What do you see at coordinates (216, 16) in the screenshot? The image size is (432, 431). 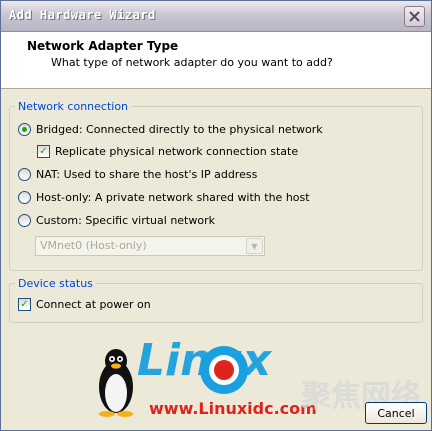 I see `title-bar: Add Hardware Wizard` at bounding box center [216, 16].